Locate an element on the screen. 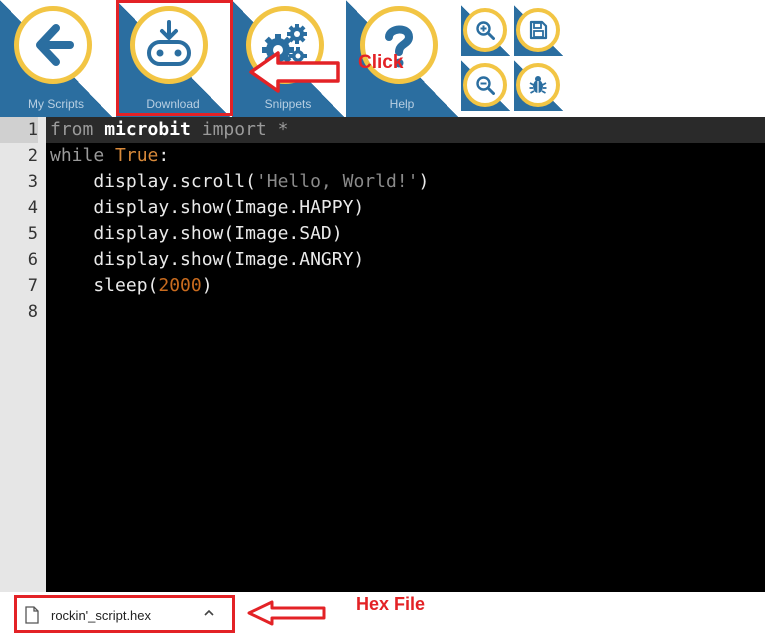 The width and height of the screenshot is (765, 639). zoom-in-button is located at coordinates (485, 30).